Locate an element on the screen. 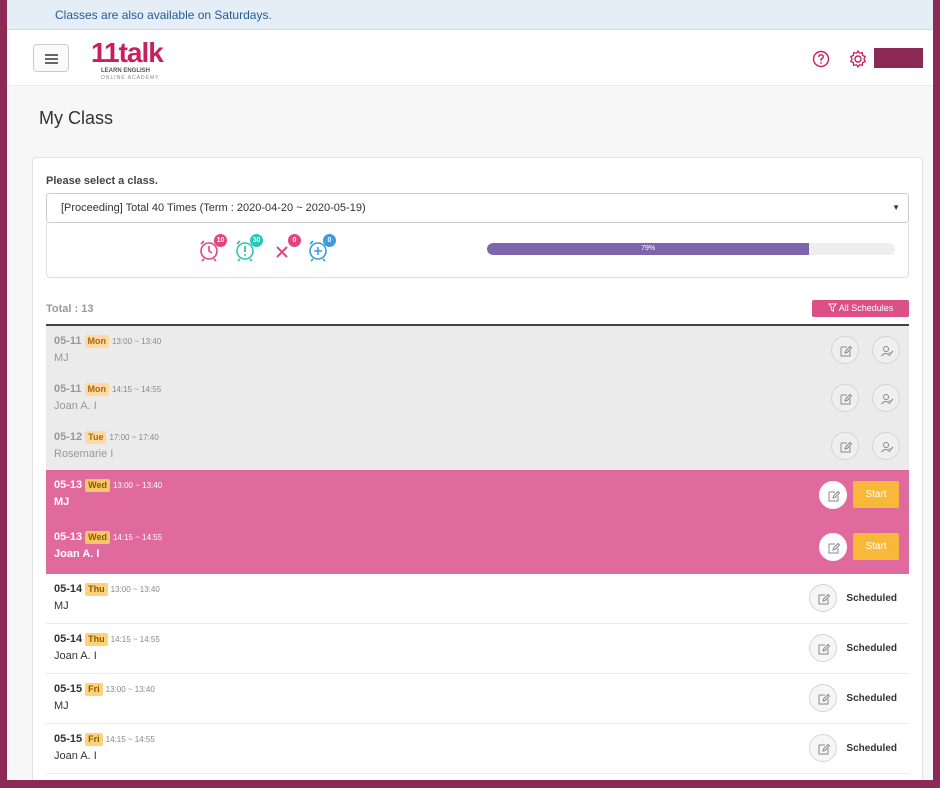 The image size is (940, 788). user-menu is located at coordinates (898, 58).